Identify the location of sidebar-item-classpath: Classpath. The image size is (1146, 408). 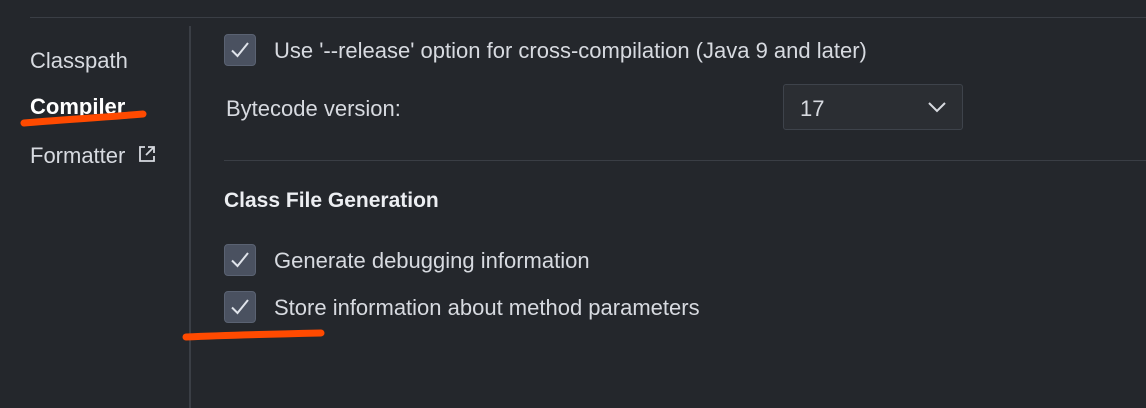
(79, 61).